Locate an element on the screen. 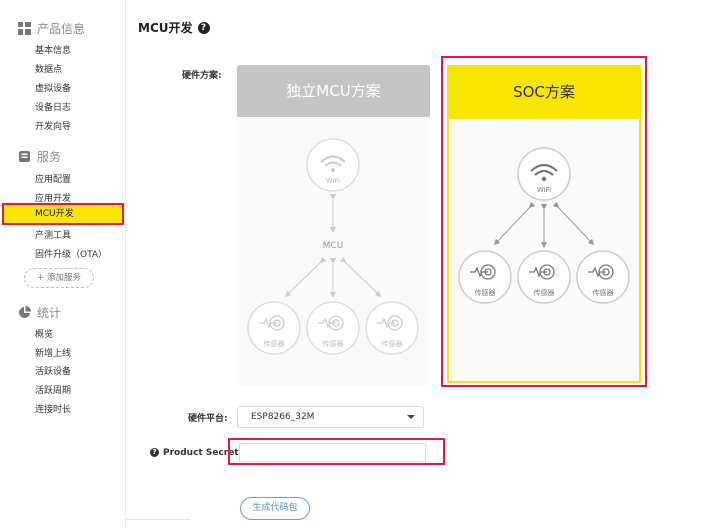 The height and width of the screenshot is (528, 720). grid-icon is located at coordinates (24, 28).